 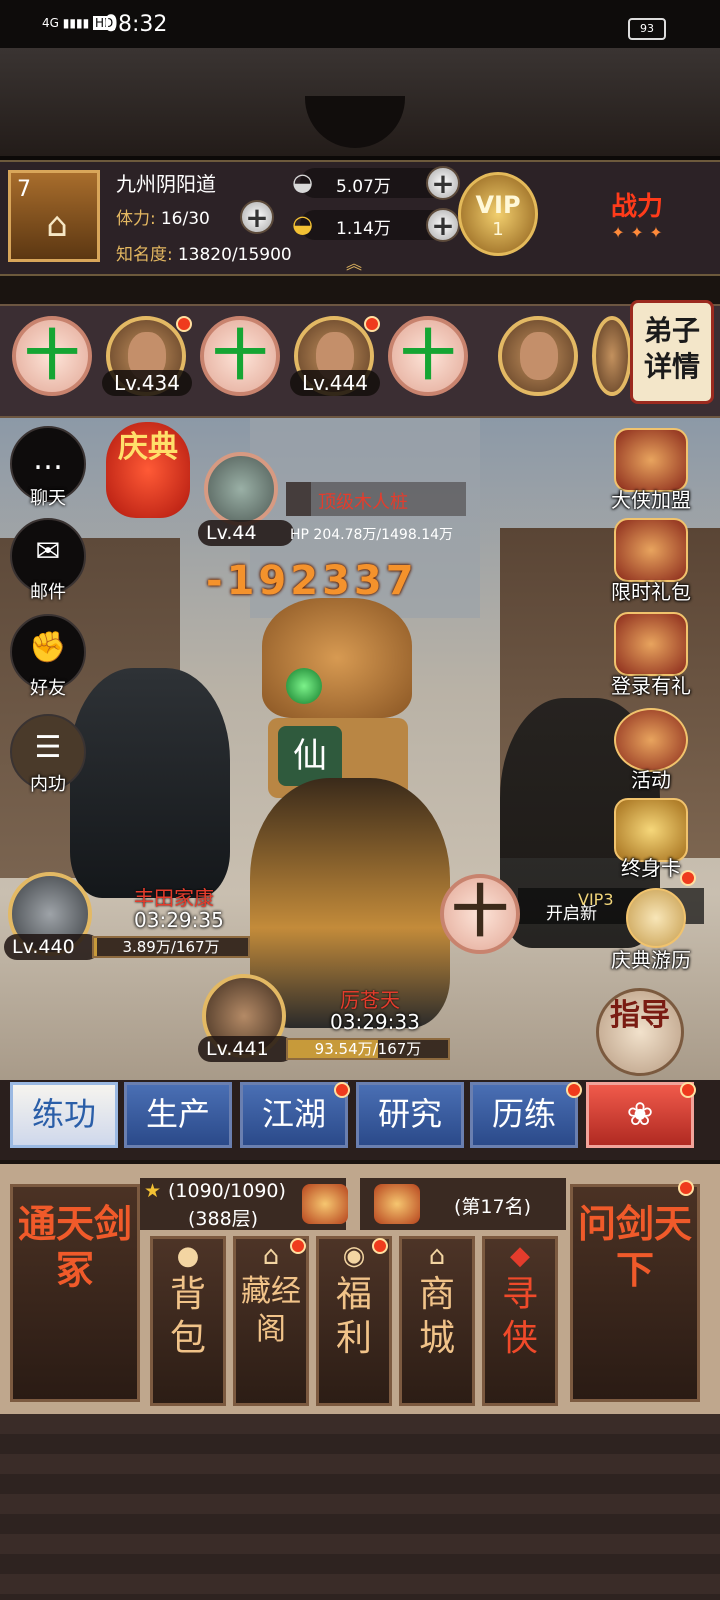 I want to click on bag-button: ● 背包, so click(x=188, y=1321).